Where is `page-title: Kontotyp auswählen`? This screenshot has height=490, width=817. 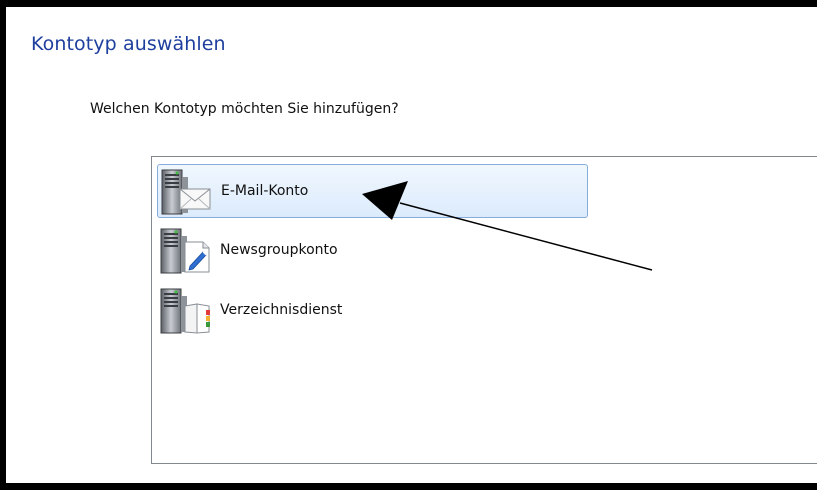 page-title: Kontotyp auswählen is located at coordinates (128, 44).